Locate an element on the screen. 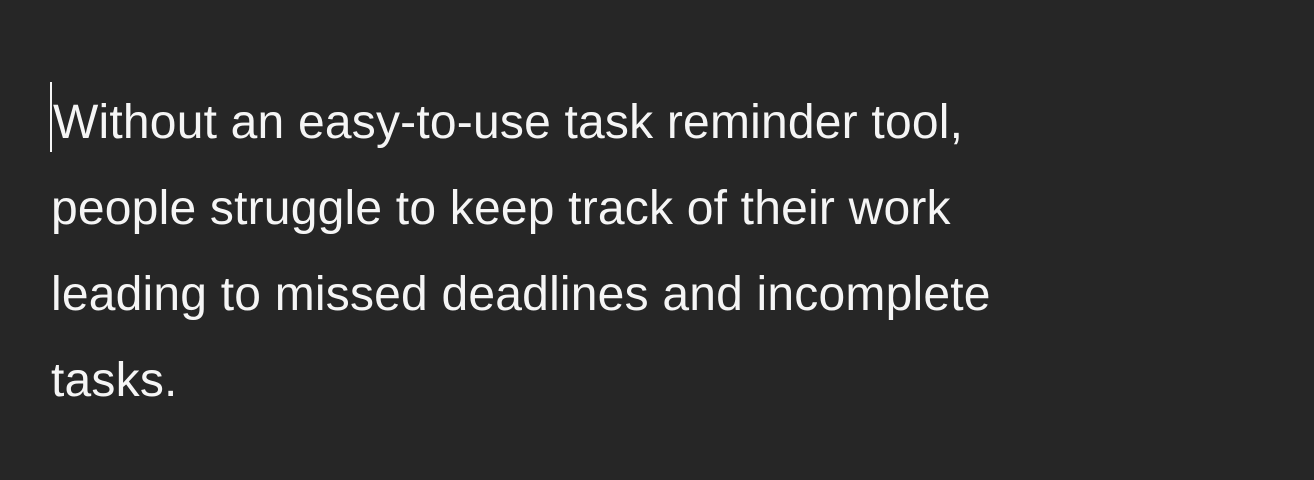 The height and width of the screenshot is (480, 1314). text-cursor is located at coordinates (51, 117).